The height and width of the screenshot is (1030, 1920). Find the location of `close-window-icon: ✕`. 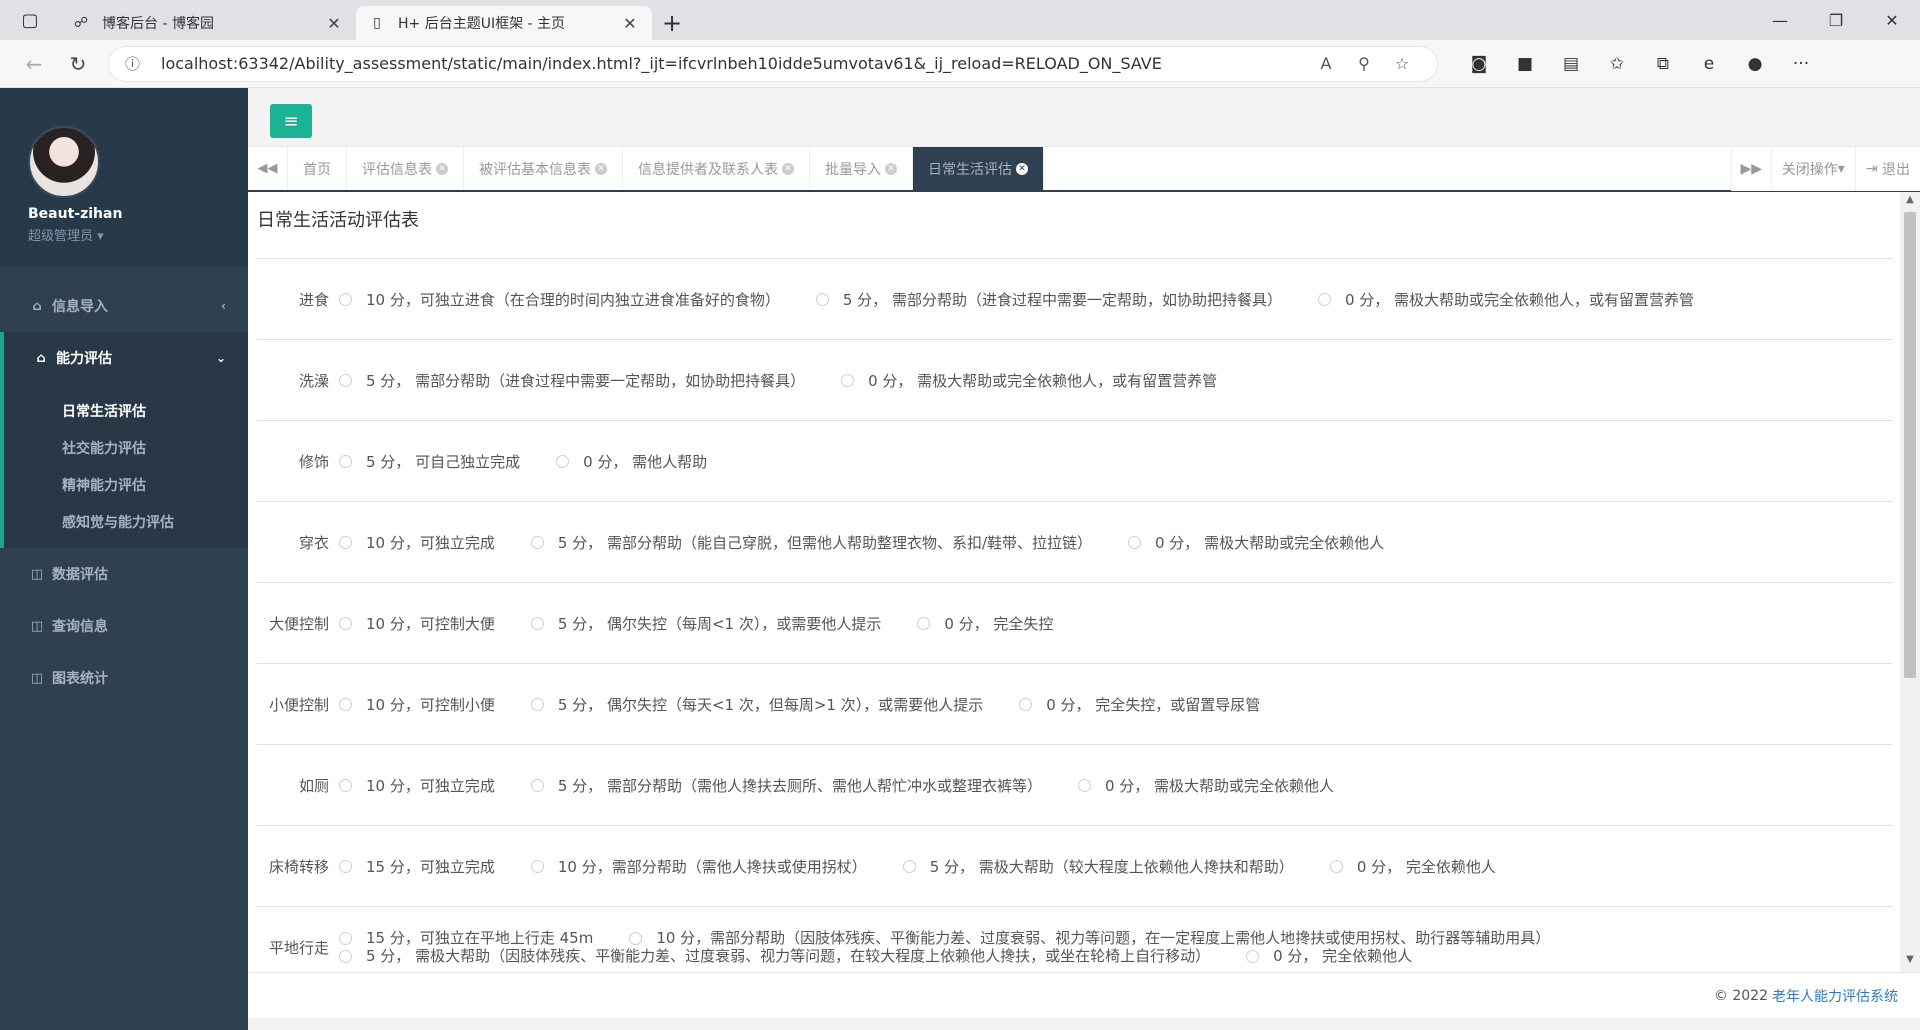

close-window-icon: ✕ is located at coordinates (1892, 20).